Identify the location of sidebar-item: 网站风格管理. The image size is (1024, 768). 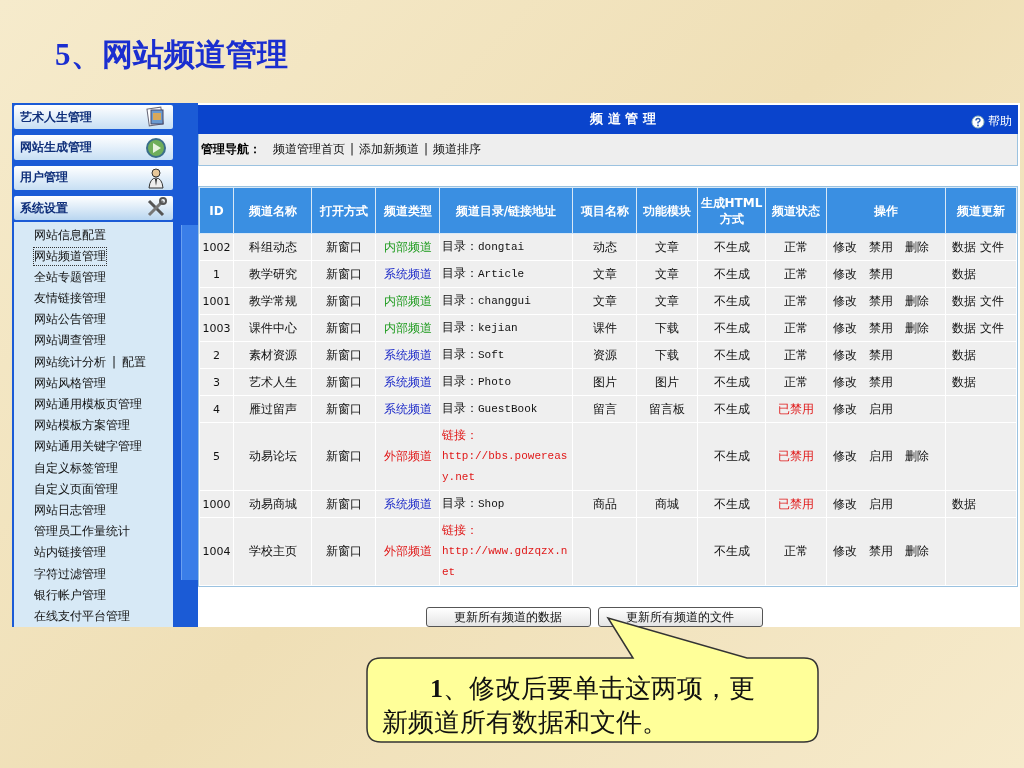
(70, 383).